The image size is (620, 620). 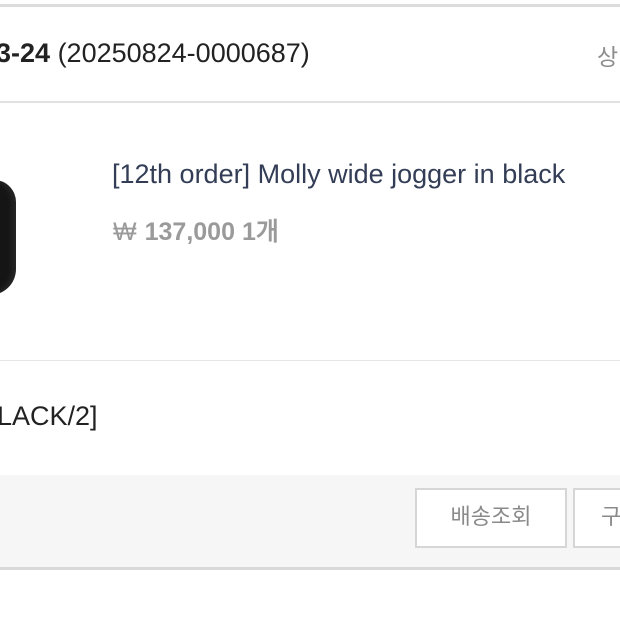 I want to click on product-divider, so click(x=310, y=360).